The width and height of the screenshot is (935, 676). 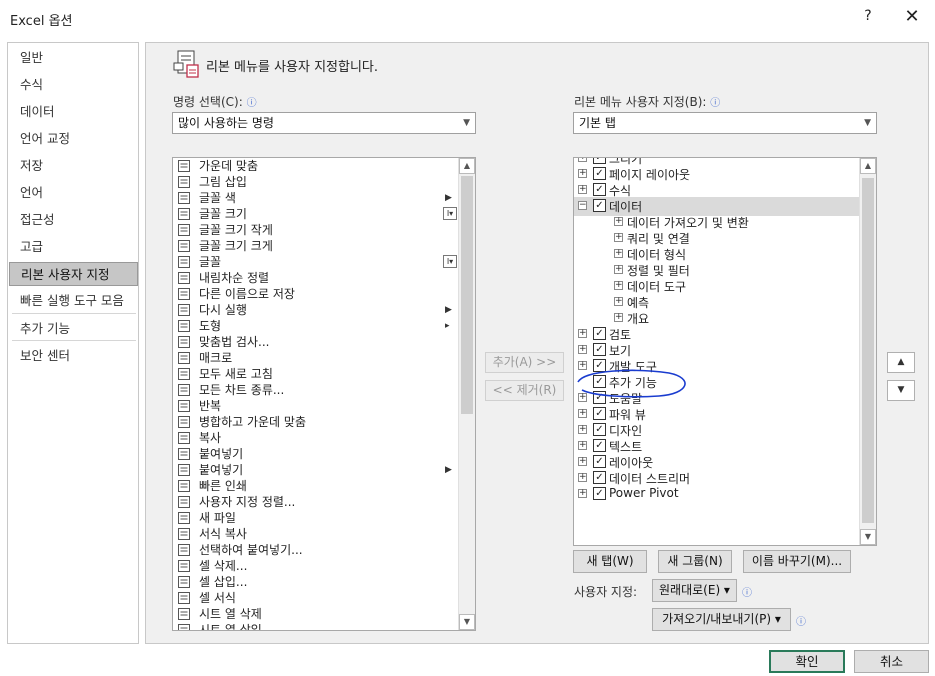 I want to click on command-item: 글꼴 크기 작게, so click(x=318, y=230).